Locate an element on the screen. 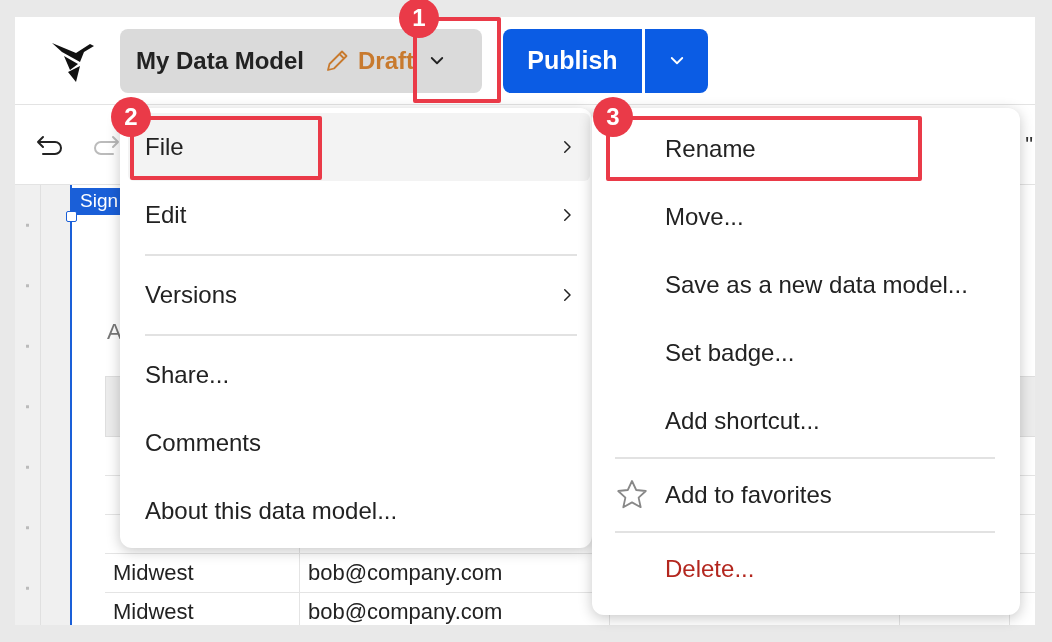 The image size is (1052, 642). publish-options-button is located at coordinates (676, 60).